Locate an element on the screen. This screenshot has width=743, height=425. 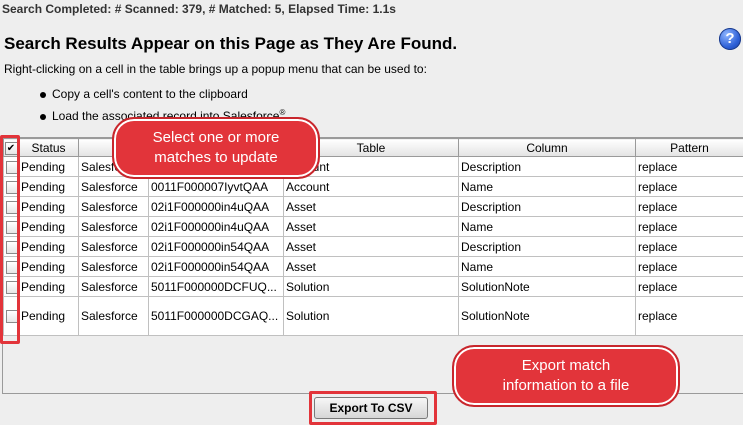
help-icon: ? is located at coordinates (730, 39).